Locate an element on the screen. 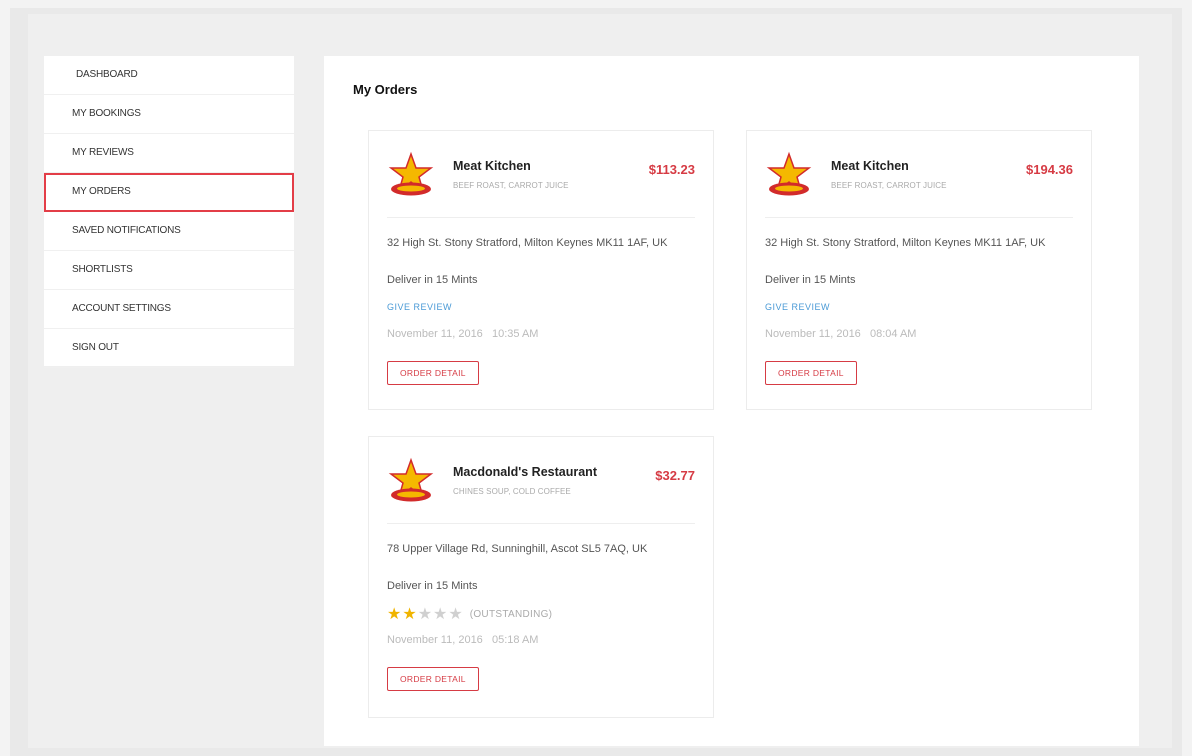  order-time: 08:04 AM is located at coordinates (893, 334).